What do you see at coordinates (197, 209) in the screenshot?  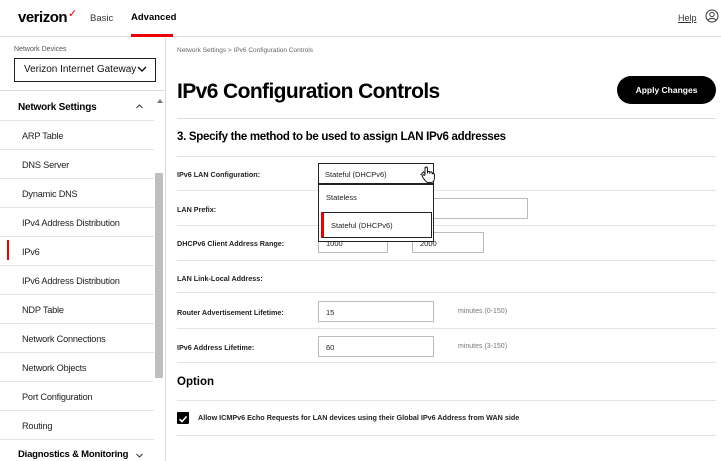 I see `lan-prefix-label: LAN Prefix:` at bounding box center [197, 209].